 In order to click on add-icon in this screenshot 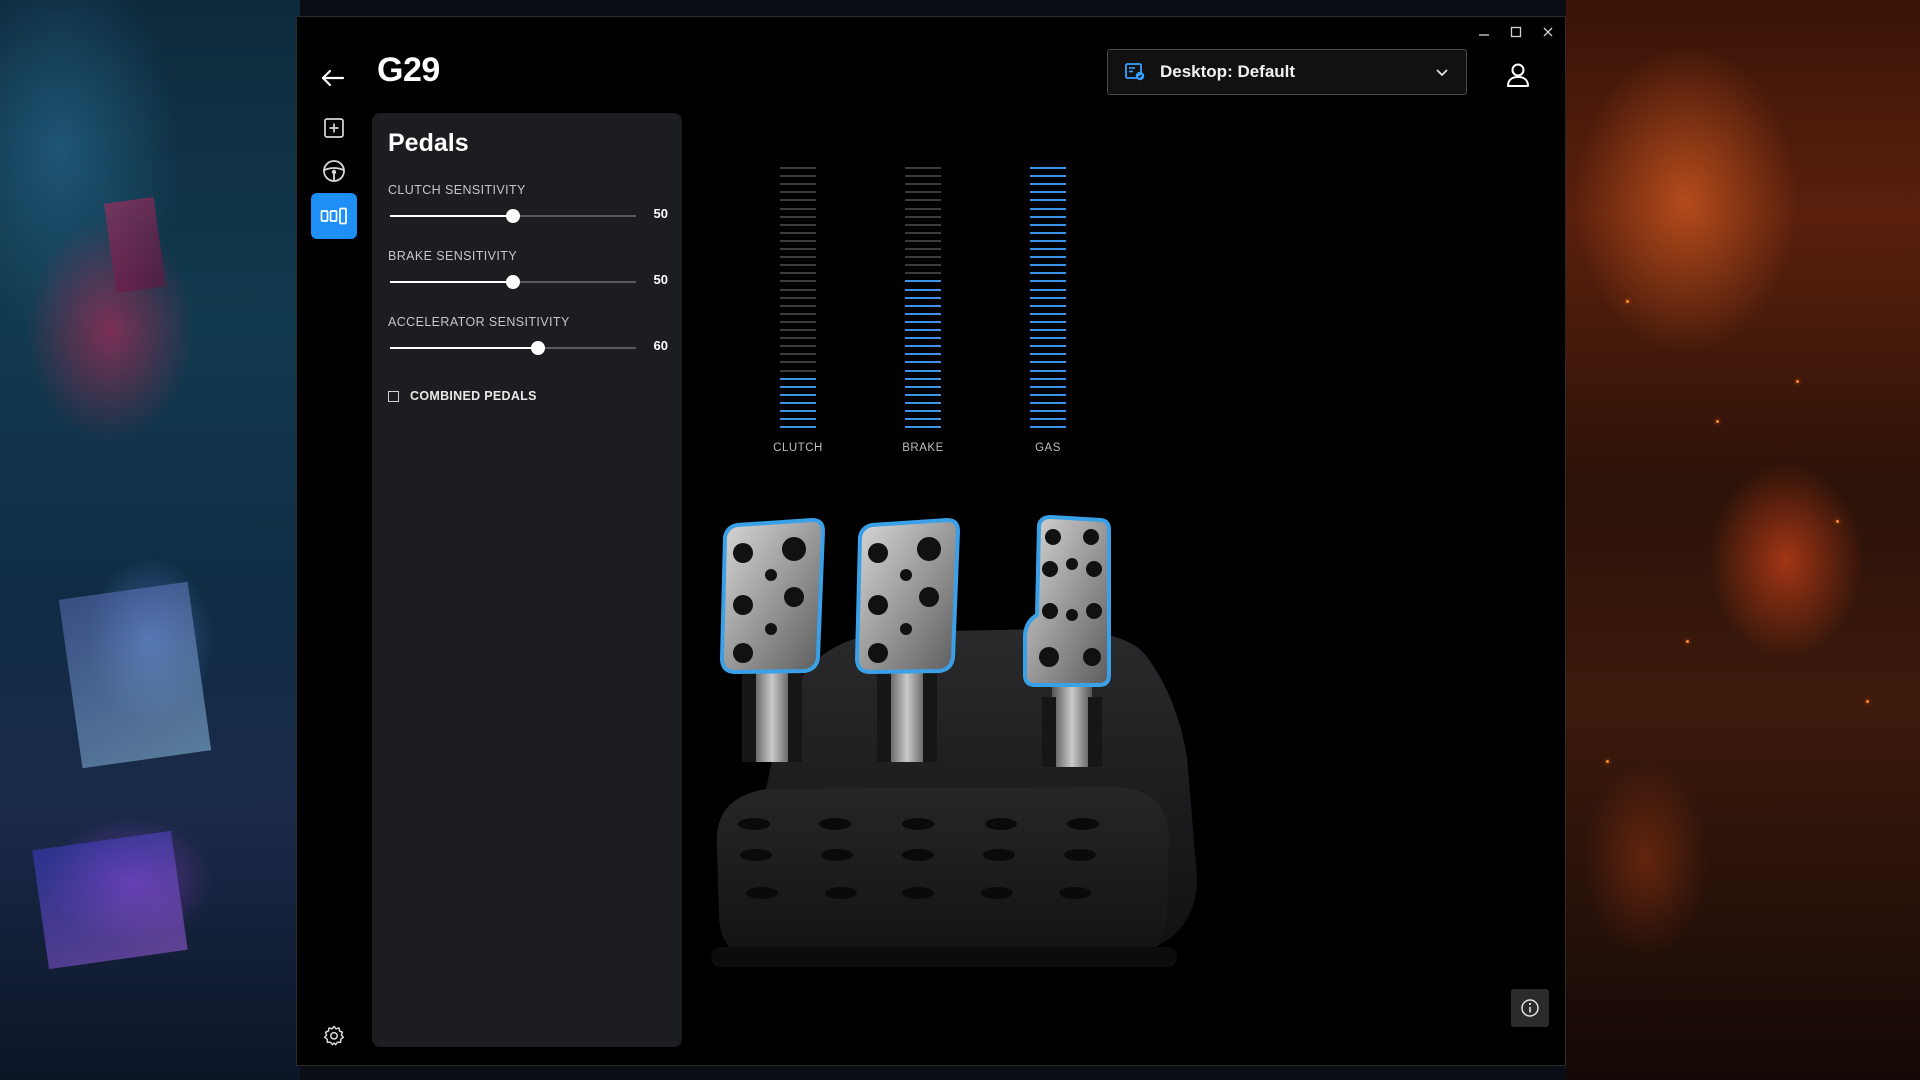, I will do `click(334, 128)`.